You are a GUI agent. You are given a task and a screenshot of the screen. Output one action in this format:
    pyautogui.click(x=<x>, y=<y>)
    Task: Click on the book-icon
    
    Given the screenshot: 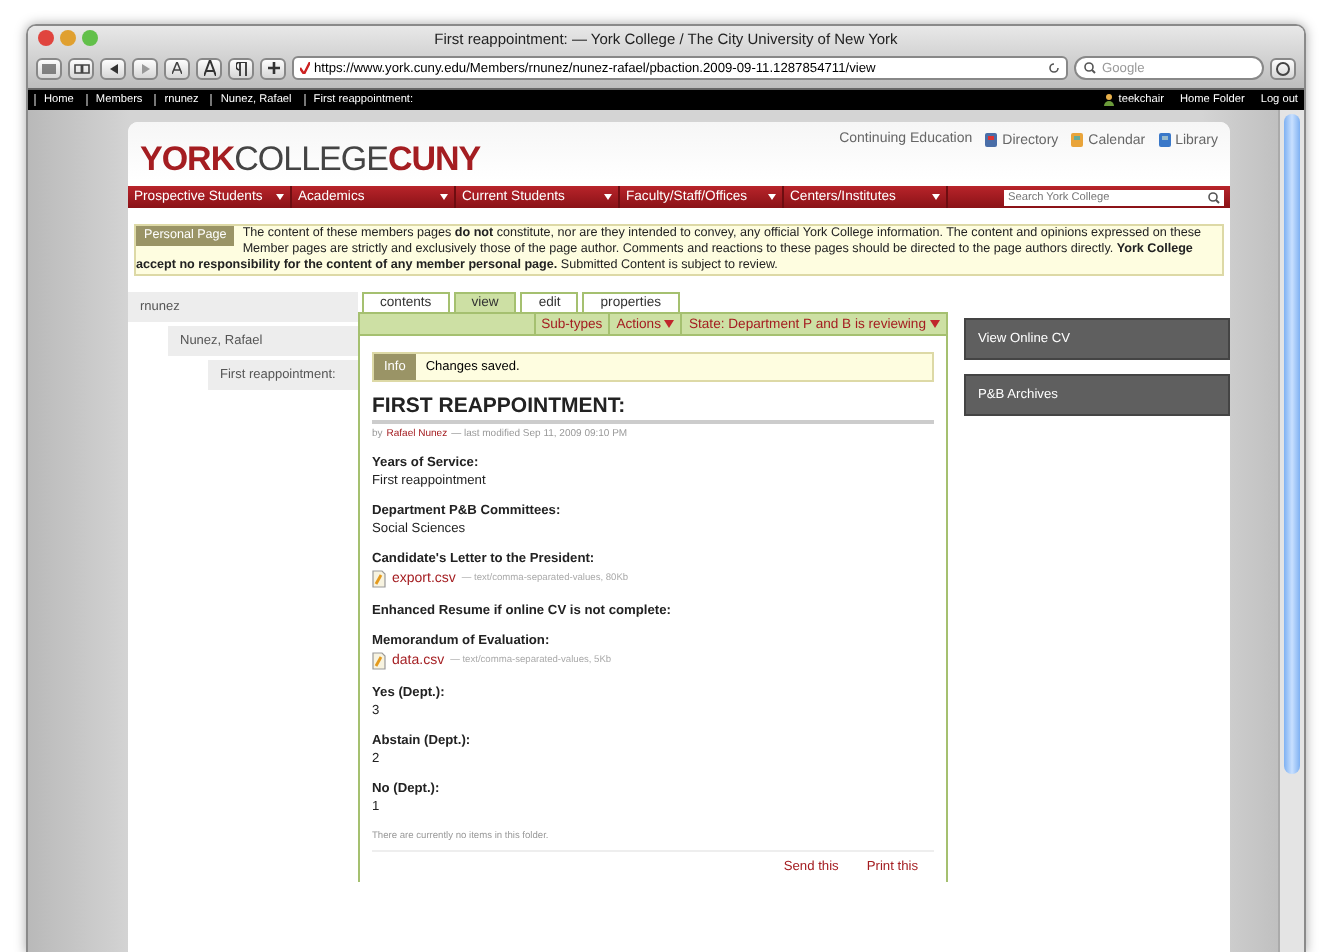 What is the action you would take?
    pyautogui.click(x=81, y=68)
    